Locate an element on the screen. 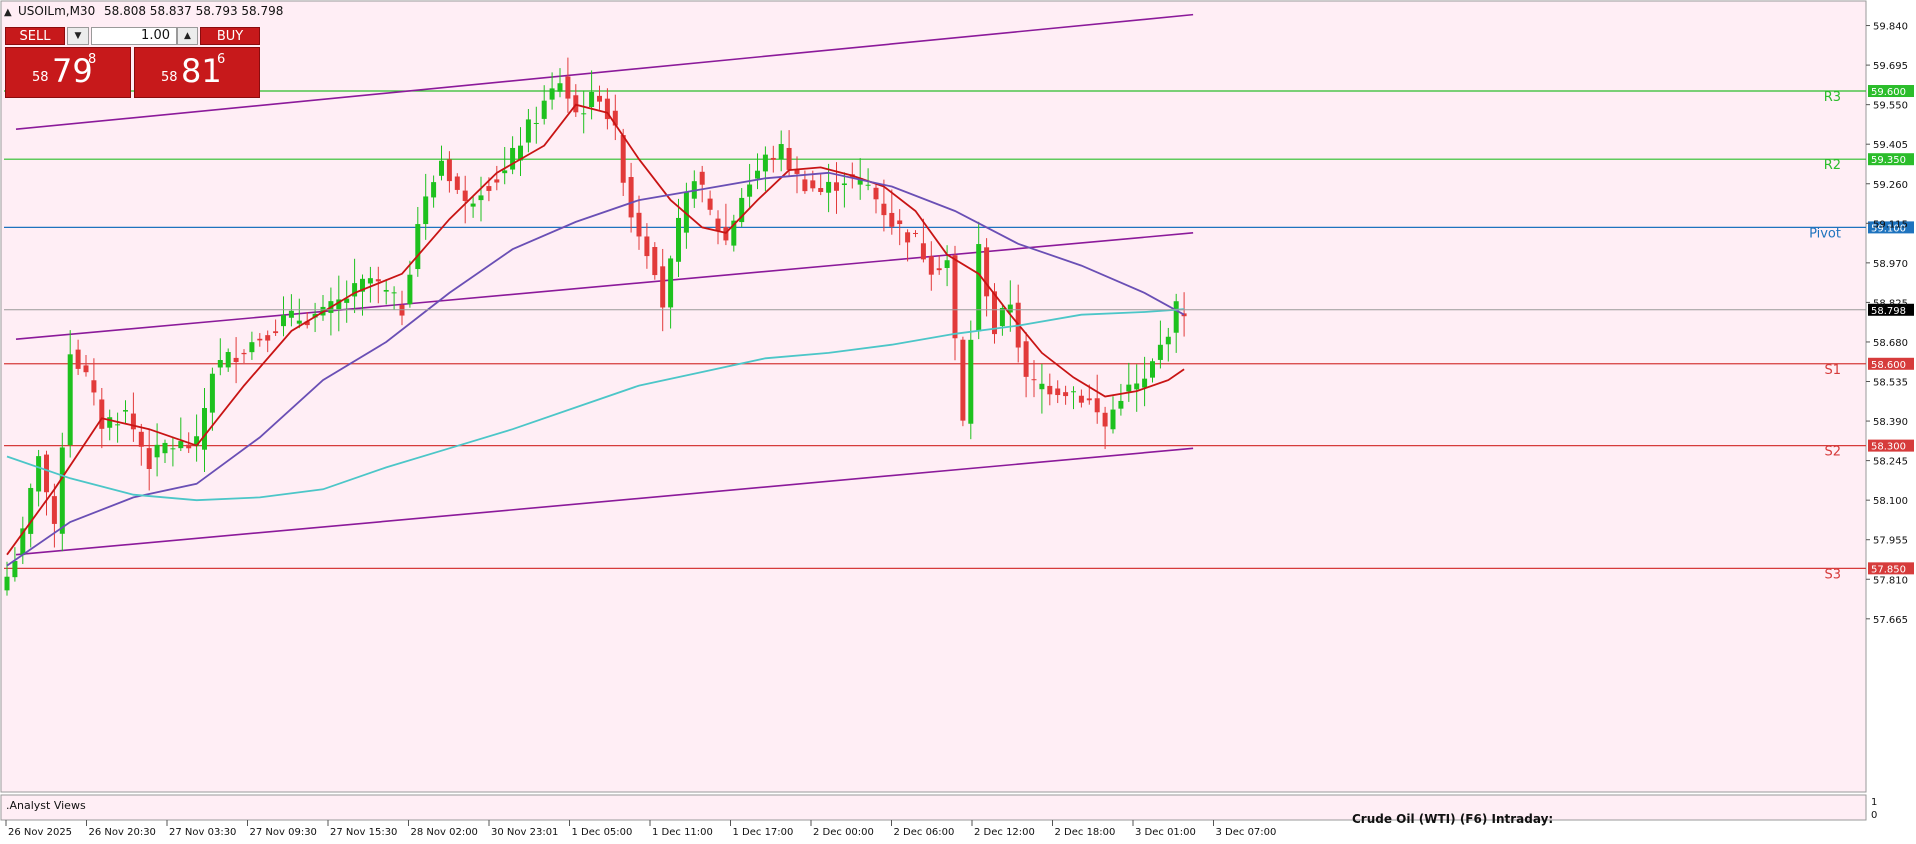 The width and height of the screenshot is (1916, 844). lot-increase-icon: ▲ is located at coordinates (187, 36).